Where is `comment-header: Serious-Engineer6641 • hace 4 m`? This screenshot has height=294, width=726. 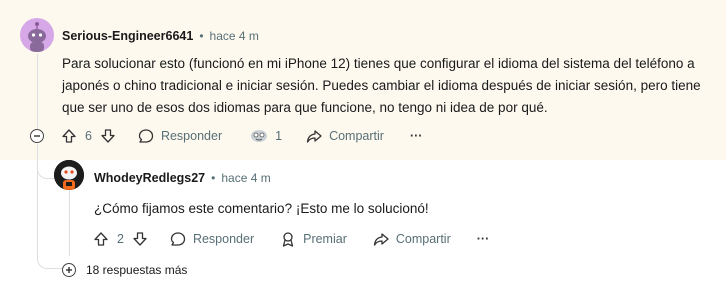
comment-header: Serious-Engineer6641 • hace 4 m is located at coordinates (160, 36).